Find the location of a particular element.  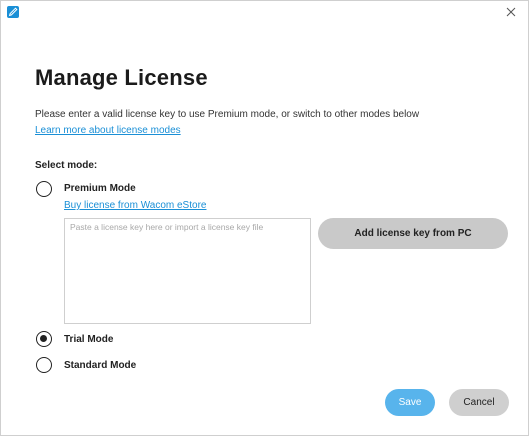

select-mode-label: Select mode: is located at coordinates (66, 165).